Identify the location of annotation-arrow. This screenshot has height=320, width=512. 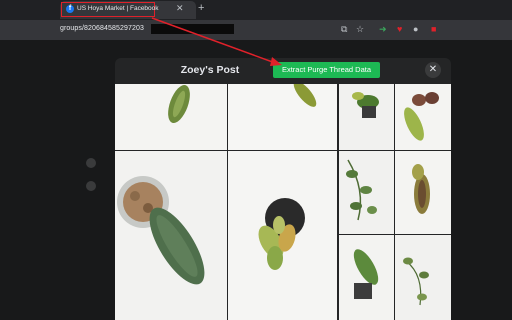
(216, 41).